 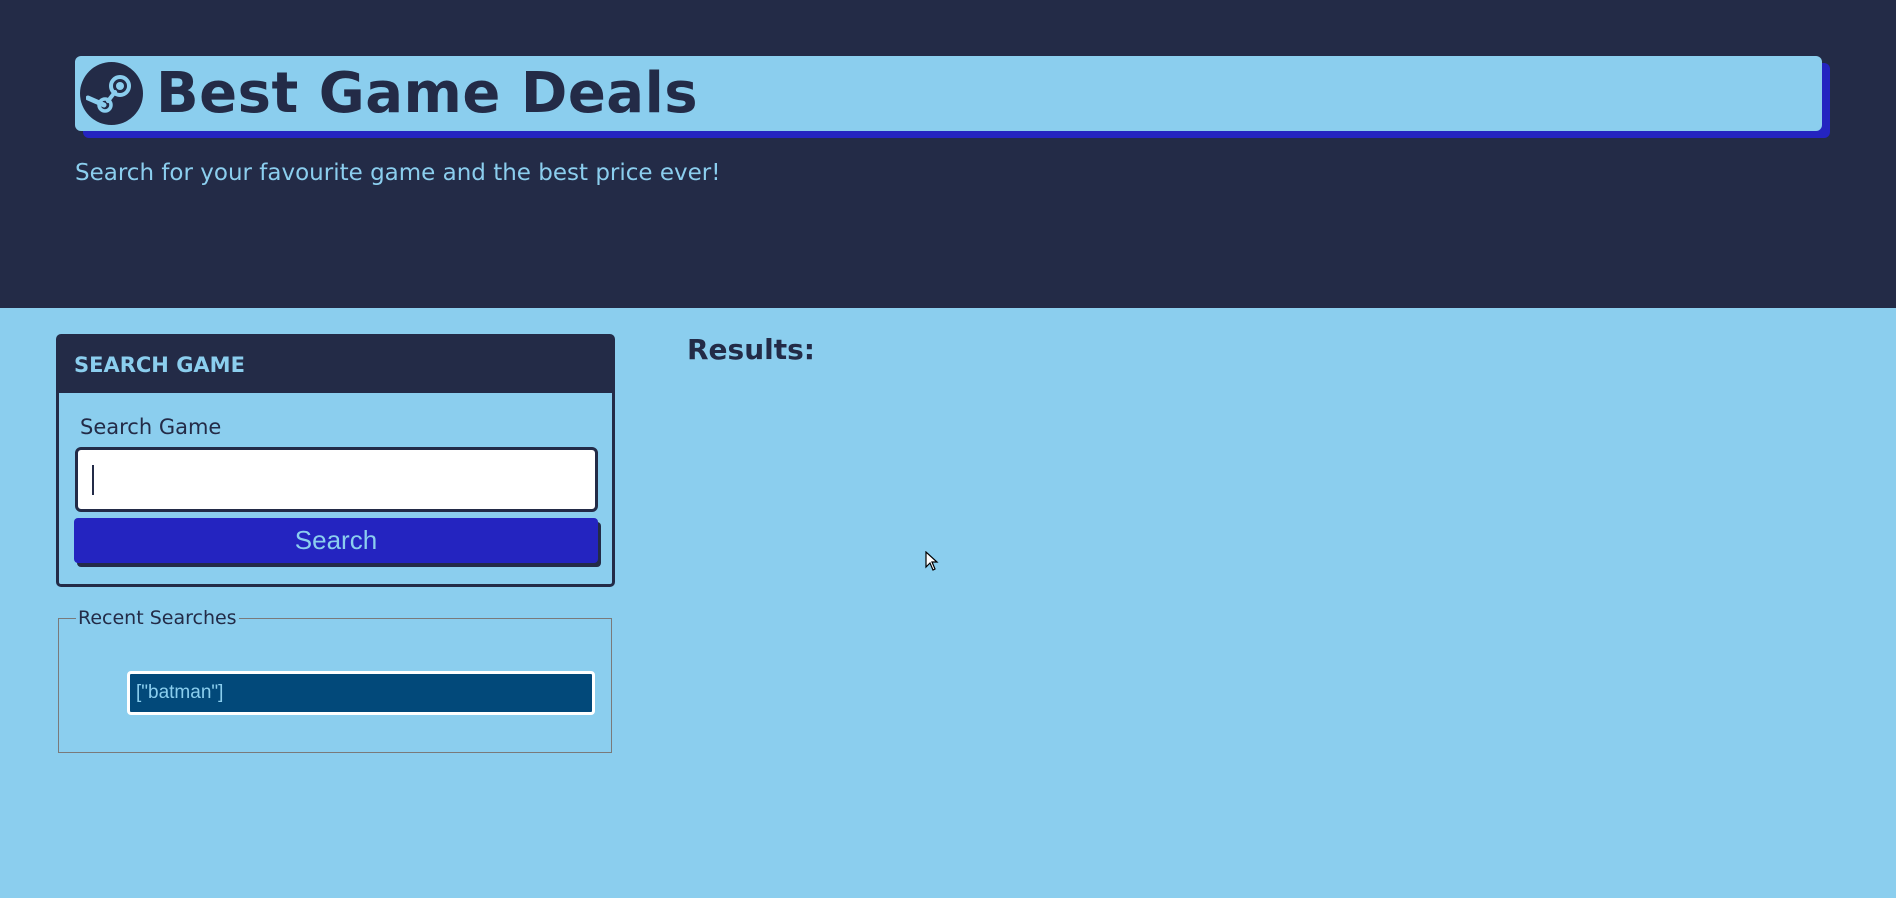 What do you see at coordinates (111, 93) in the screenshot?
I see `steam-logo-icon` at bounding box center [111, 93].